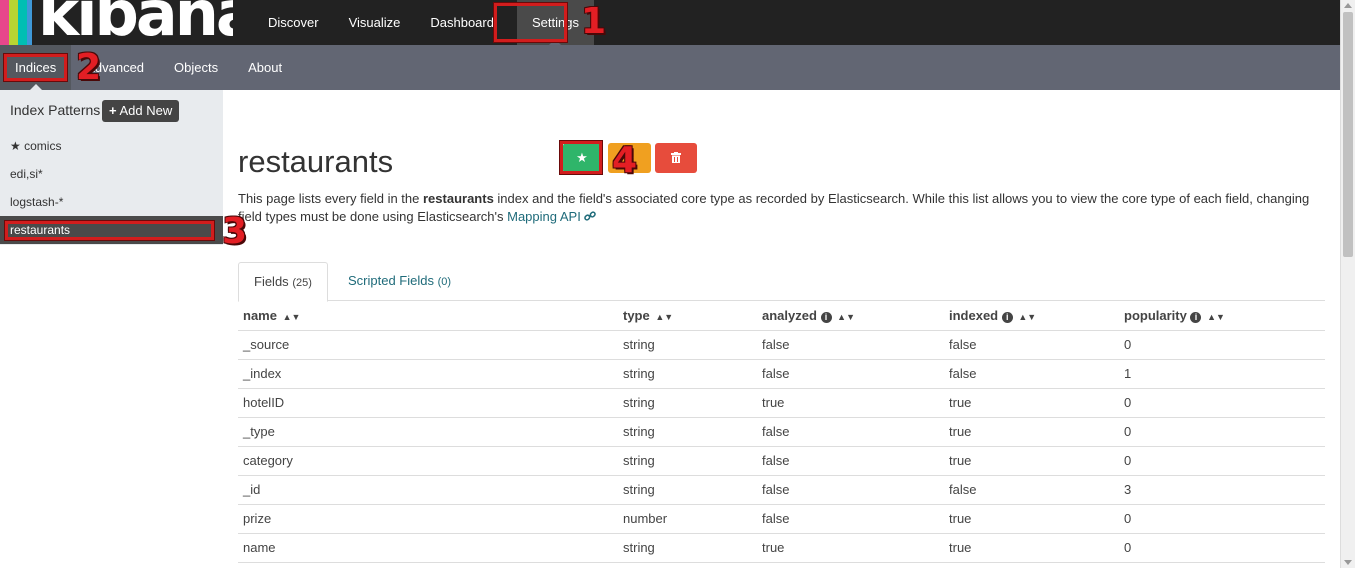 Image resolution: width=1355 pixels, height=568 pixels. Describe the element at coordinates (1348, 134) in the screenshot. I see `scrollbar-thumb` at that location.